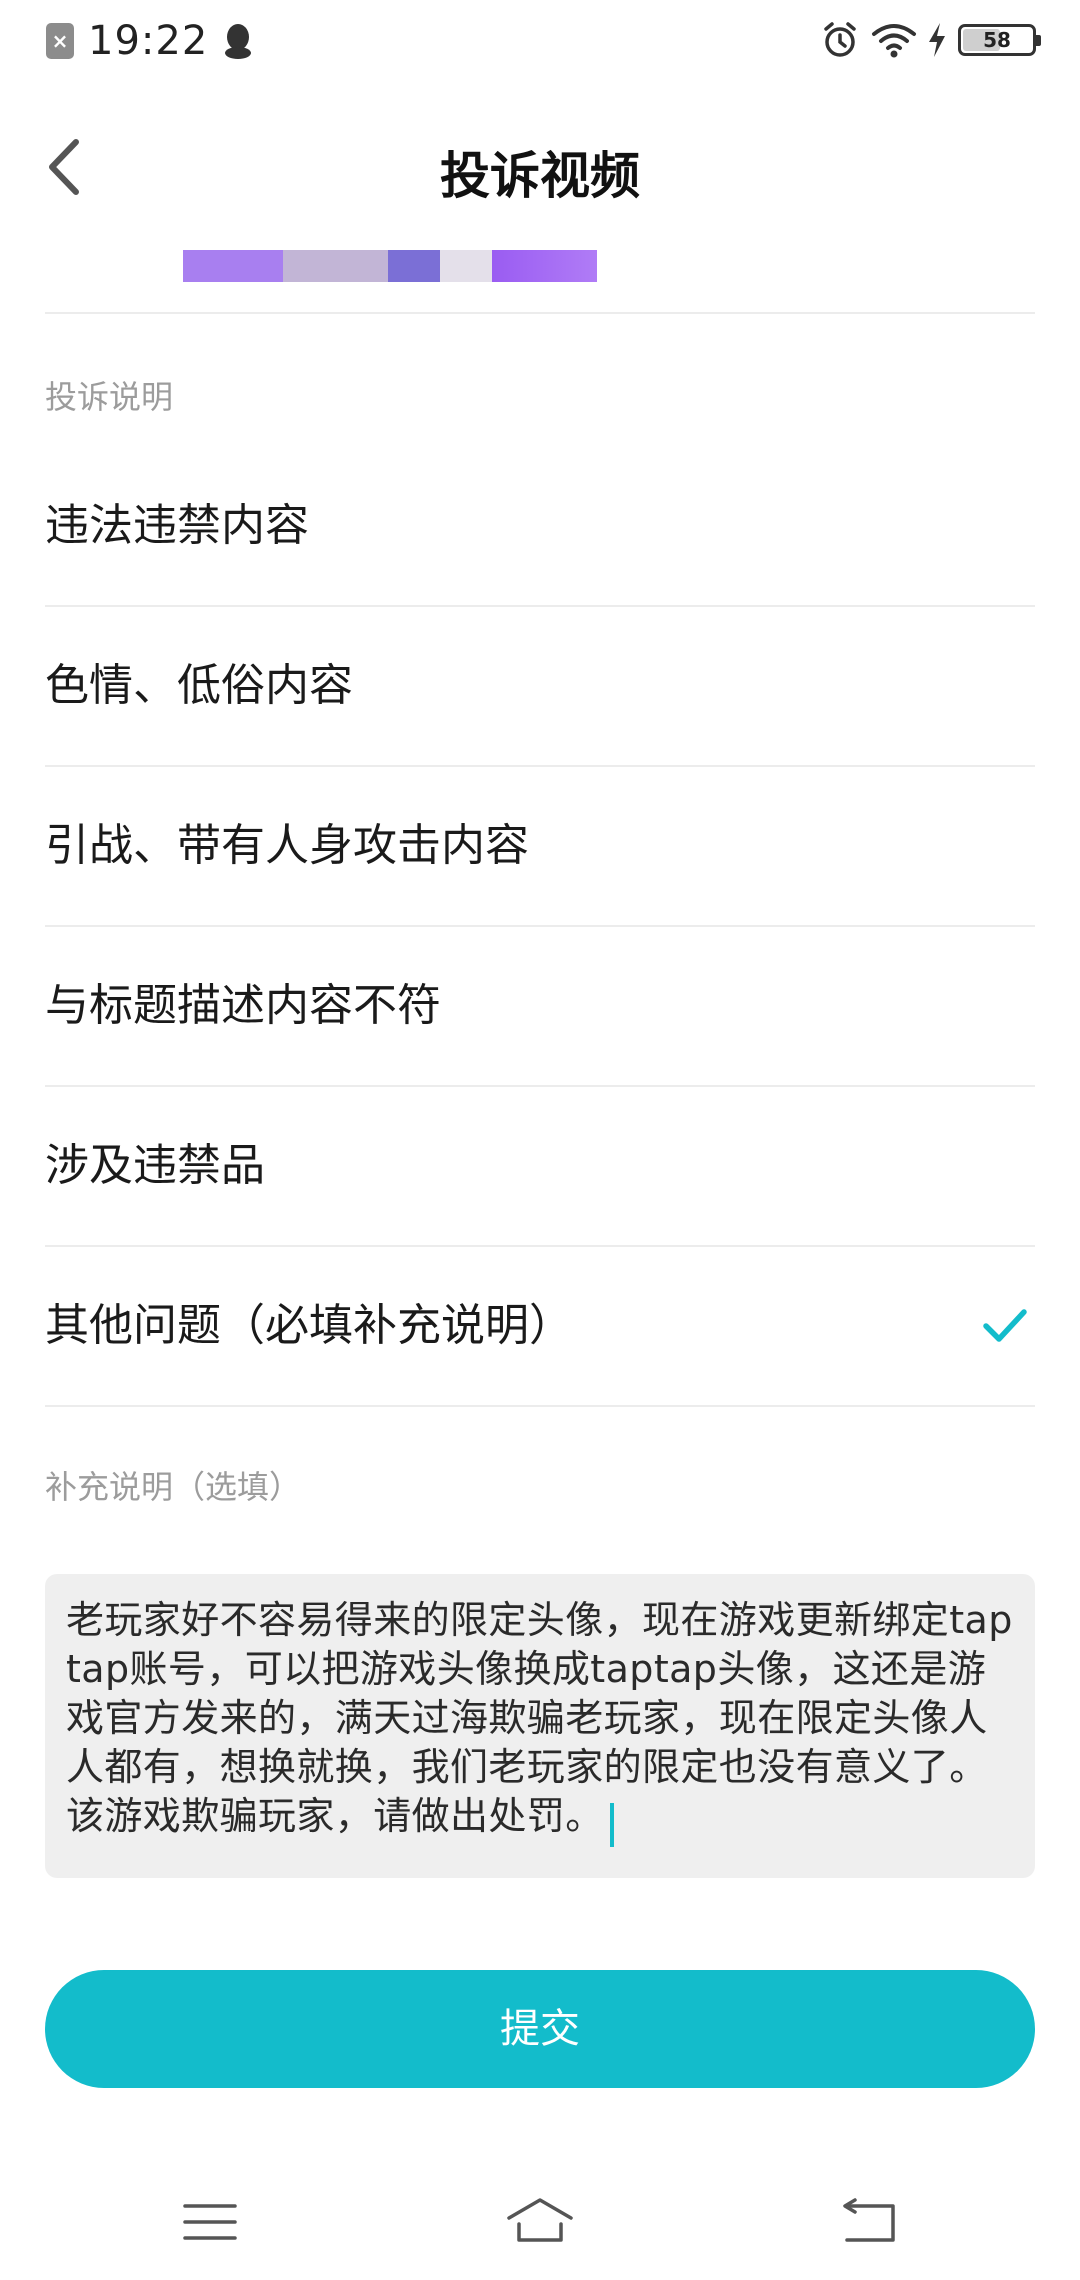  What do you see at coordinates (199, 685) in the screenshot?
I see `option-label: 色情、低俗内容` at bounding box center [199, 685].